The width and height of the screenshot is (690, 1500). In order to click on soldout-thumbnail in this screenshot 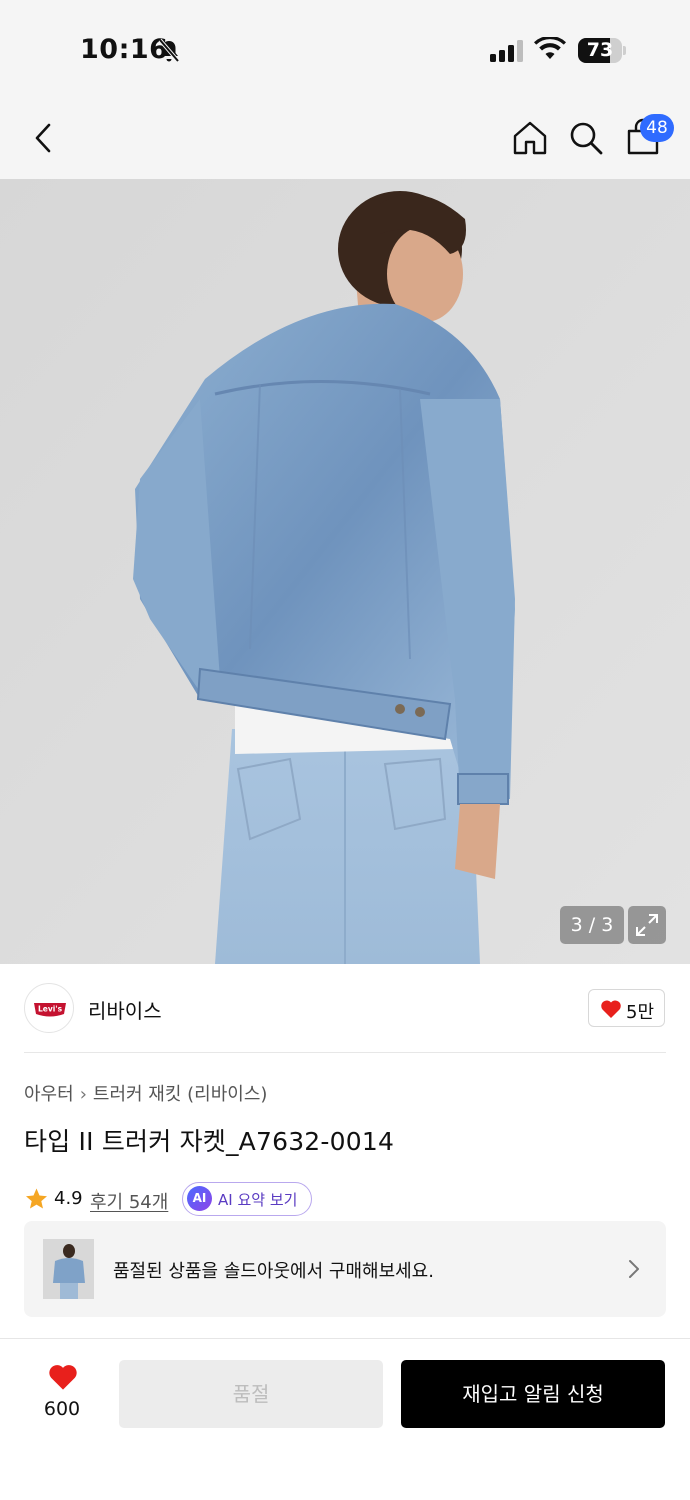, I will do `click(68, 1269)`.